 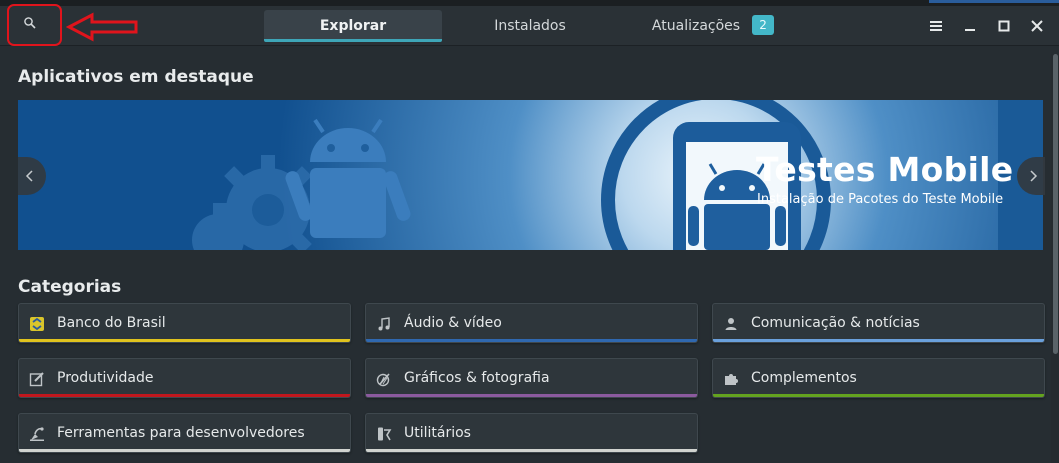 I want to click on close-button, so click(x=1037, y=26).